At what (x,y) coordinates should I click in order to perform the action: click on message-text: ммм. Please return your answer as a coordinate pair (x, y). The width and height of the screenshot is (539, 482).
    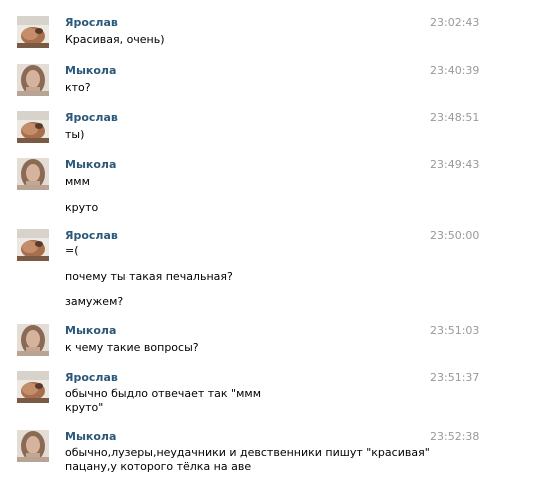
    Looking at the image, I should click on (77, 181).